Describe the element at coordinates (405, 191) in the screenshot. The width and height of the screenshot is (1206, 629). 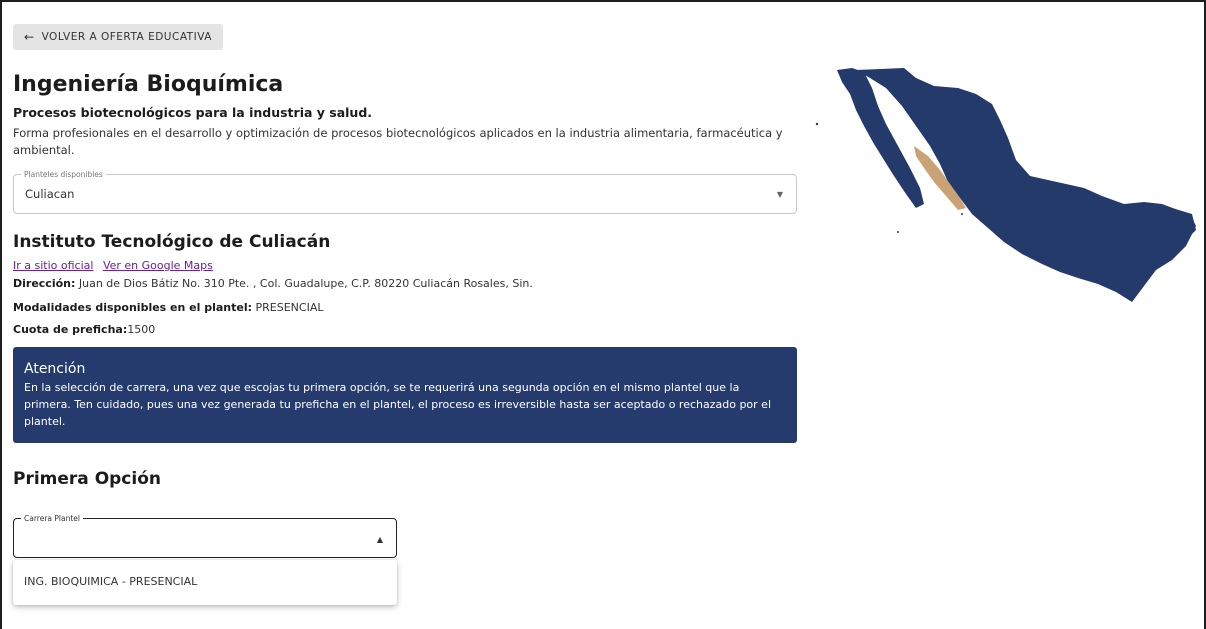
I see `plantel-select: Planteles disponibles Culiacan ▼` at that location.